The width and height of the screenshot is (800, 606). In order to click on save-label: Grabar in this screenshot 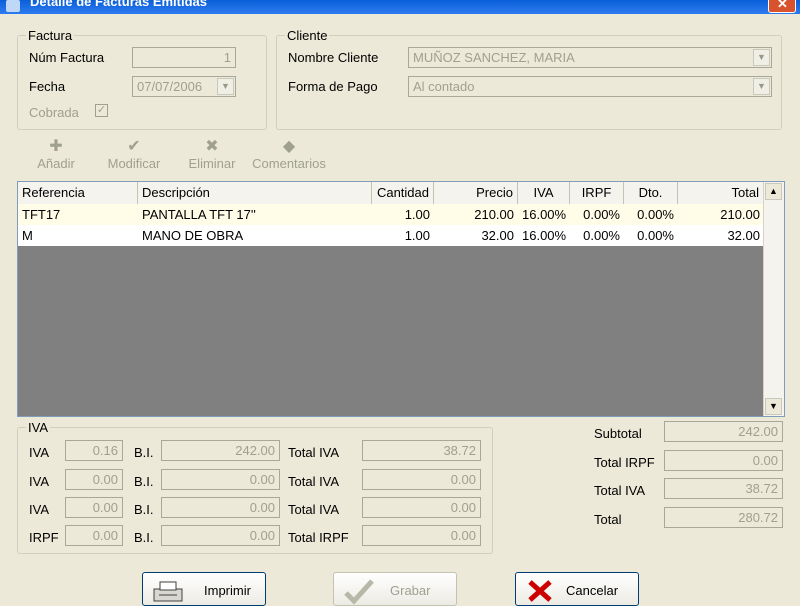, I will do `click(410, 590)`.